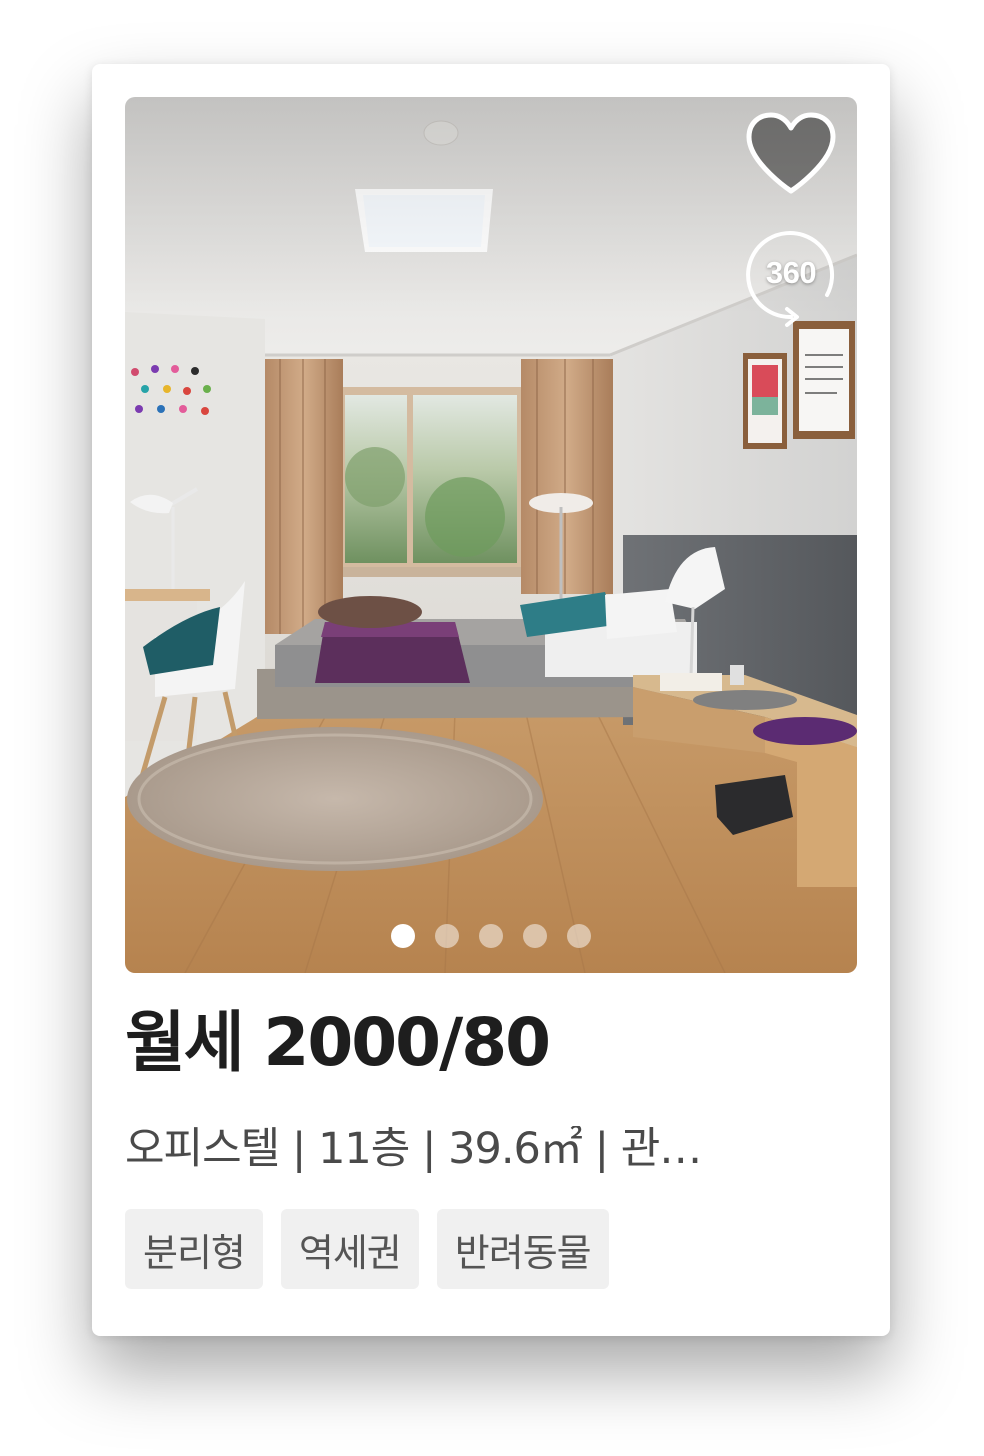 The width and height of the screenshot is (984, 1456). What do you see at coordinates (791, 272) in the screenshot?
I see `view-360-label: 360` at bounding box center [791, 272].